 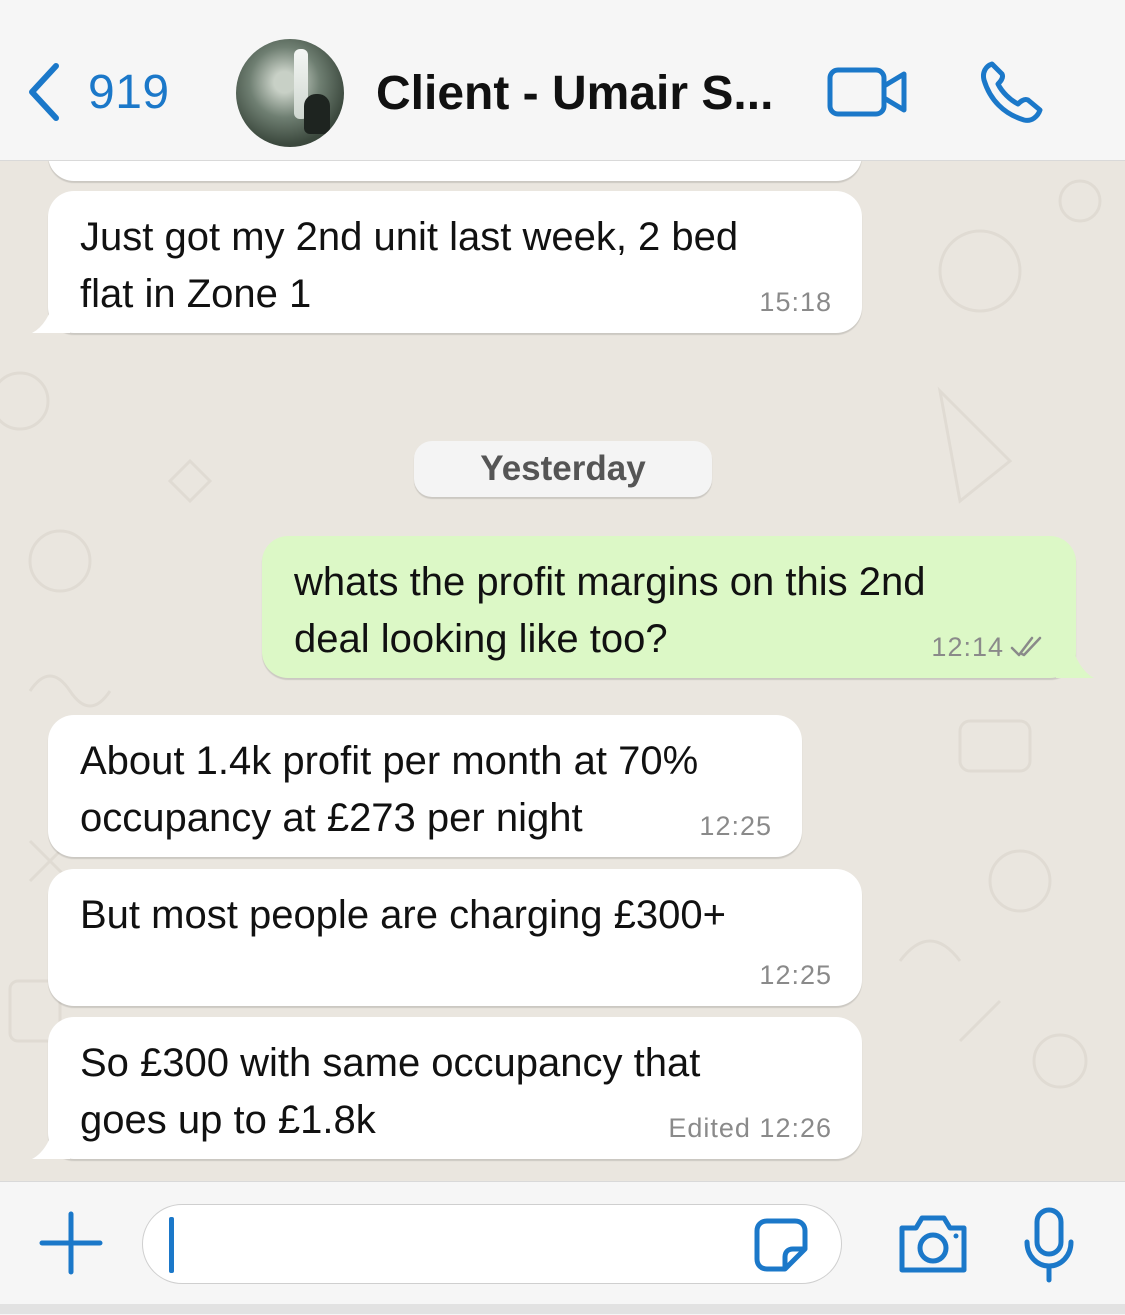 I want to click on plus-icon, so click(x=71, y=1243).